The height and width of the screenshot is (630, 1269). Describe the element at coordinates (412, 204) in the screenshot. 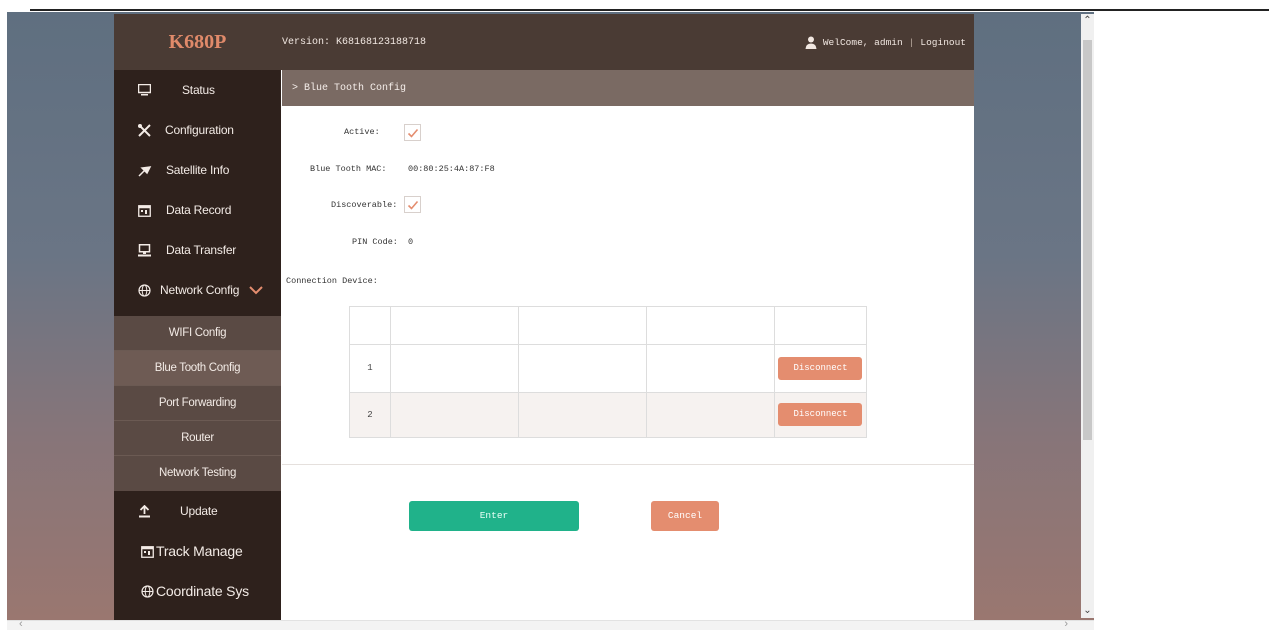

I see `discoverable-checkbox` at that location.